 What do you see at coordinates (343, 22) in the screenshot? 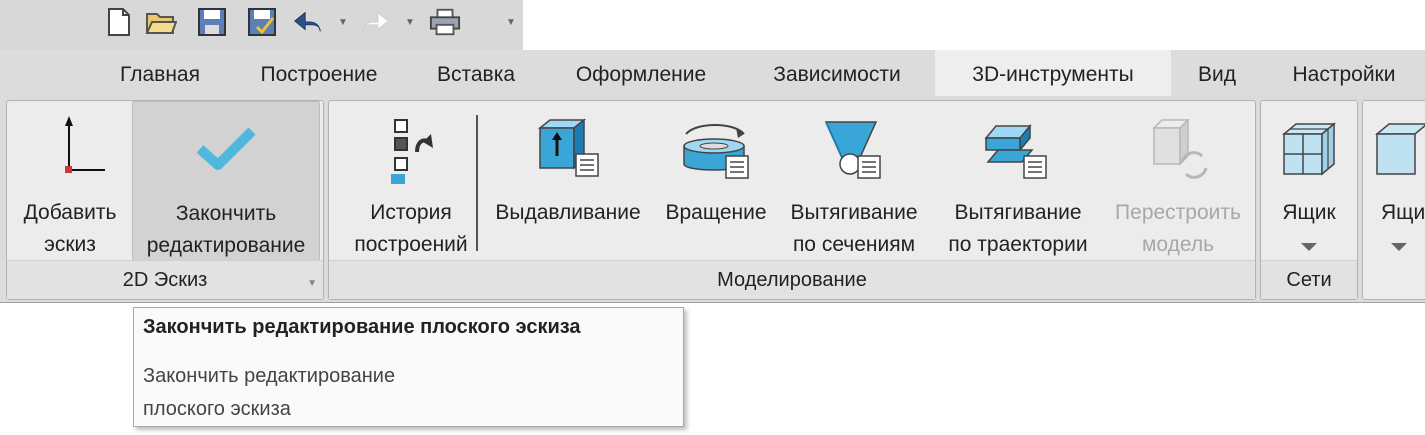
I see `undo-dropdown-icon: ▼` at bounding box center [343, 22].